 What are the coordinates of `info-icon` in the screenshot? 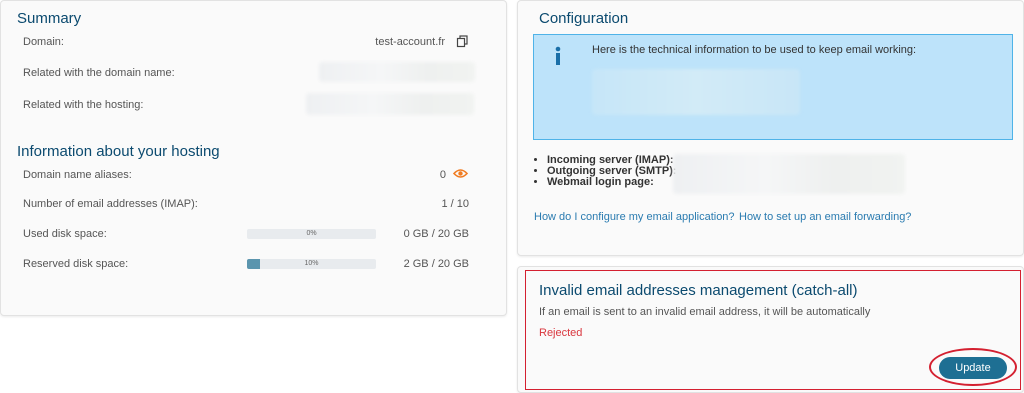 It's located at (558, 56).